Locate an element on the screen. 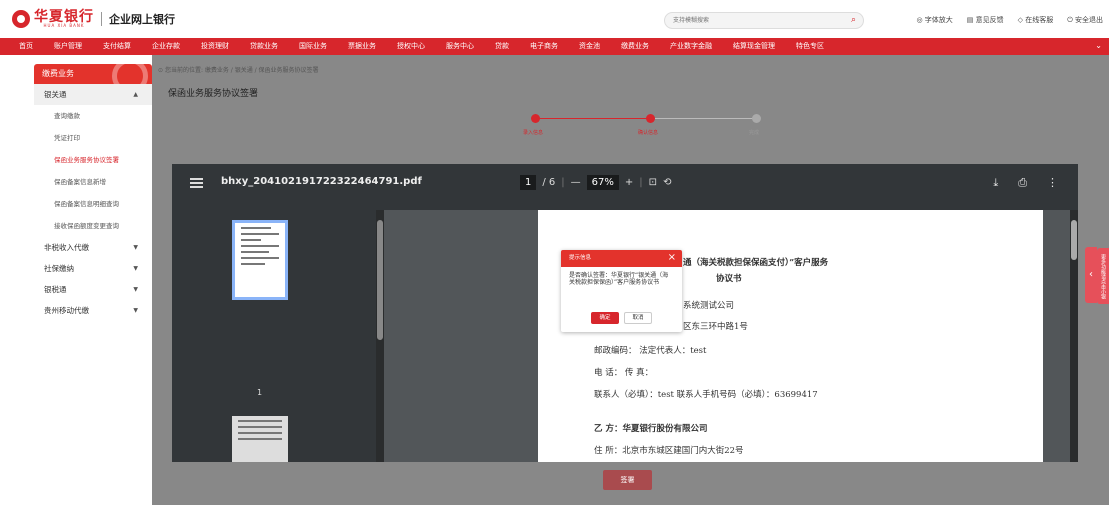 The width and height of the screenshot is (1109, 505). fit-page-icon: ⊡ is located at coordinates (653, 182).